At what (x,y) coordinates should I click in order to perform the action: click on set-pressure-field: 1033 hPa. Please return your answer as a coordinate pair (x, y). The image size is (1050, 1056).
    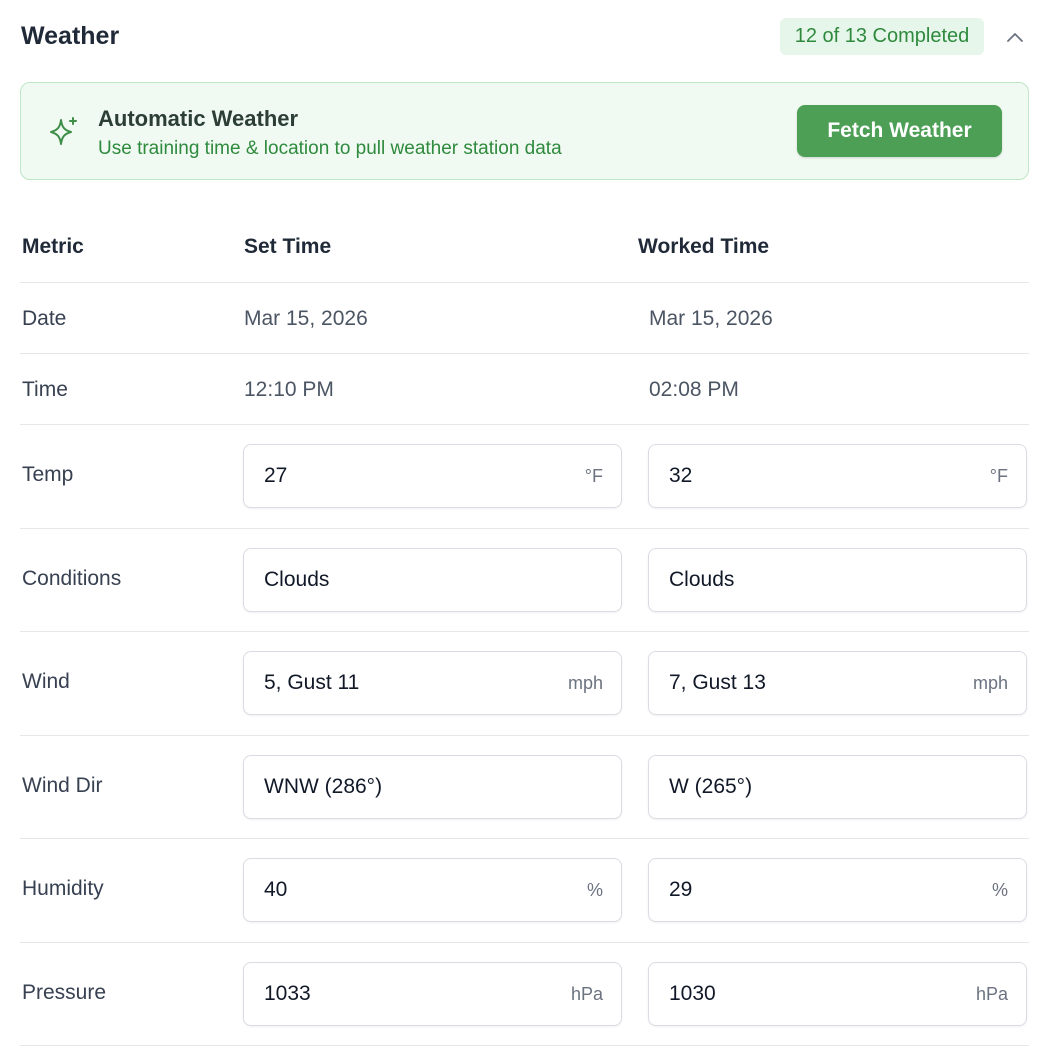
    Looking at the image, I should click on (432, 993).